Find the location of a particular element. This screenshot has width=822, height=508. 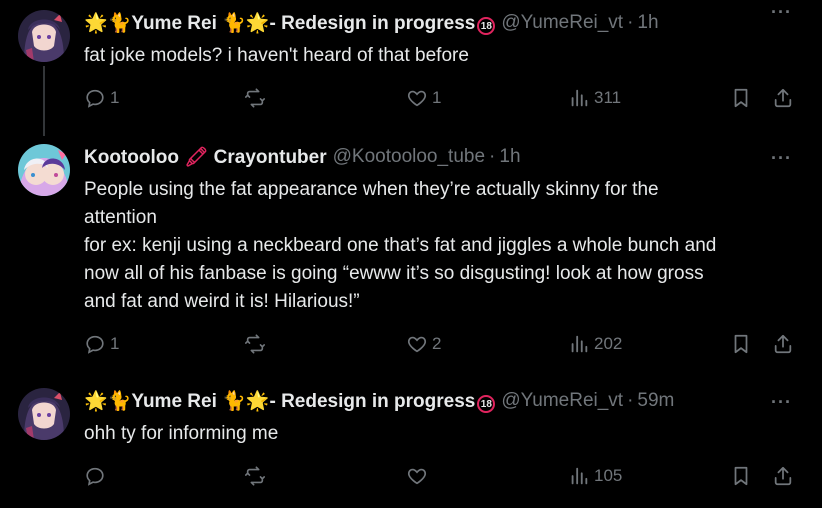

like-button: 1 is located at coordinates (423, 98).